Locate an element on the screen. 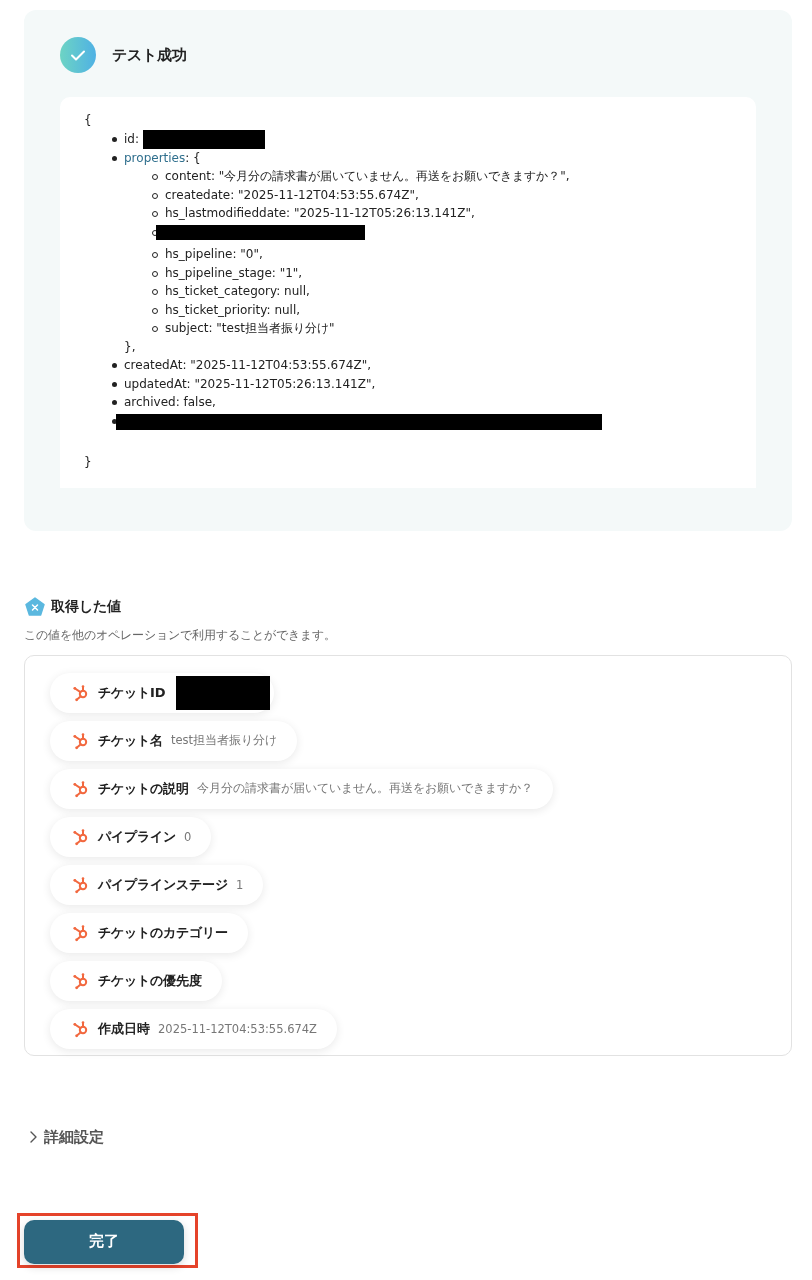  chip-label: パイプライン is located at coordinates (137, 836).